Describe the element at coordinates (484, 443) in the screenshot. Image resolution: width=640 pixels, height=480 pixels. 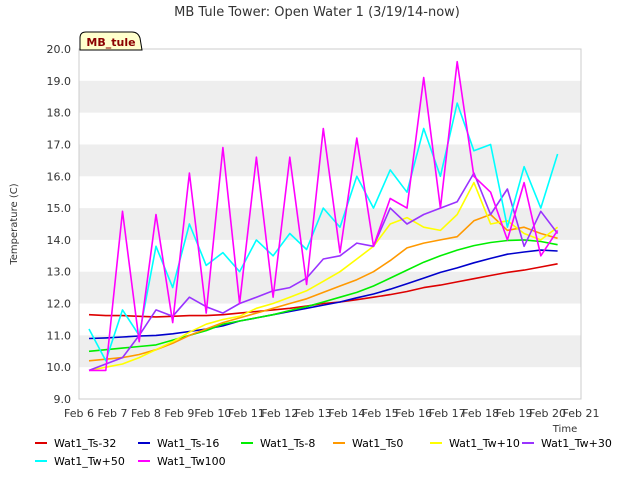
I see `legend-label: Wat1_Tw+10` at that location.